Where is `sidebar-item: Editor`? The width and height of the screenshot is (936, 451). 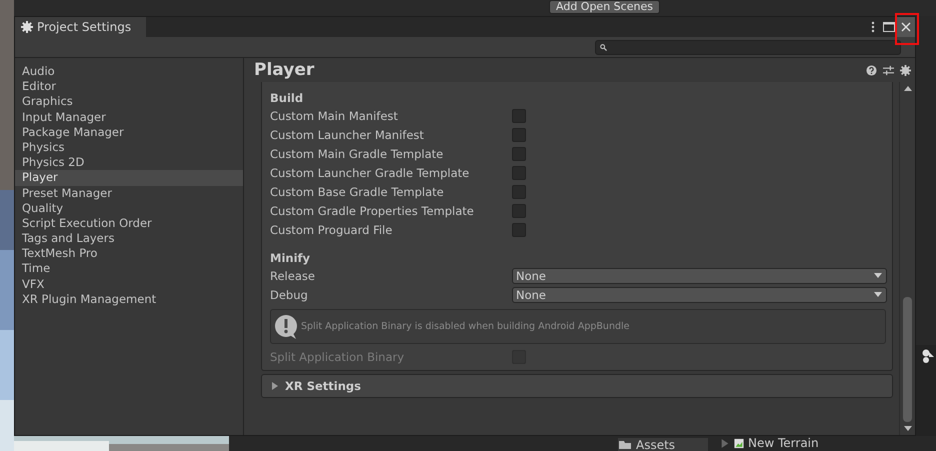
sidebar-item: Editor is located at coordinates (129, 86).